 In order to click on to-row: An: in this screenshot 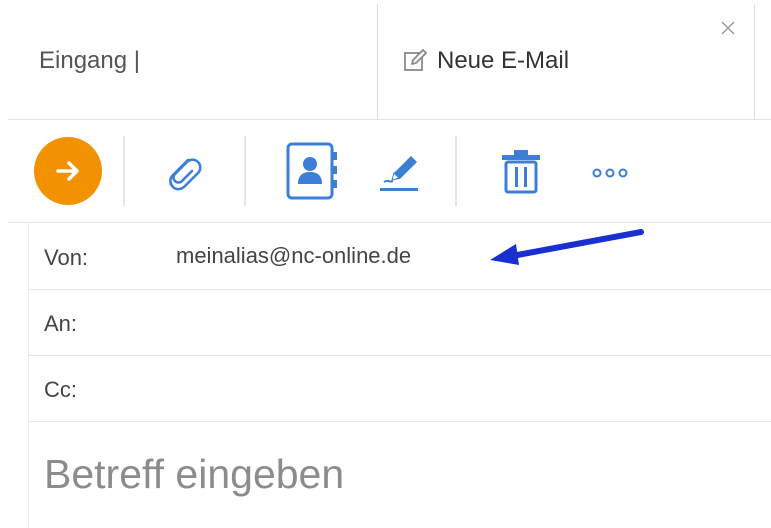, I will do `click(399, 323)`.